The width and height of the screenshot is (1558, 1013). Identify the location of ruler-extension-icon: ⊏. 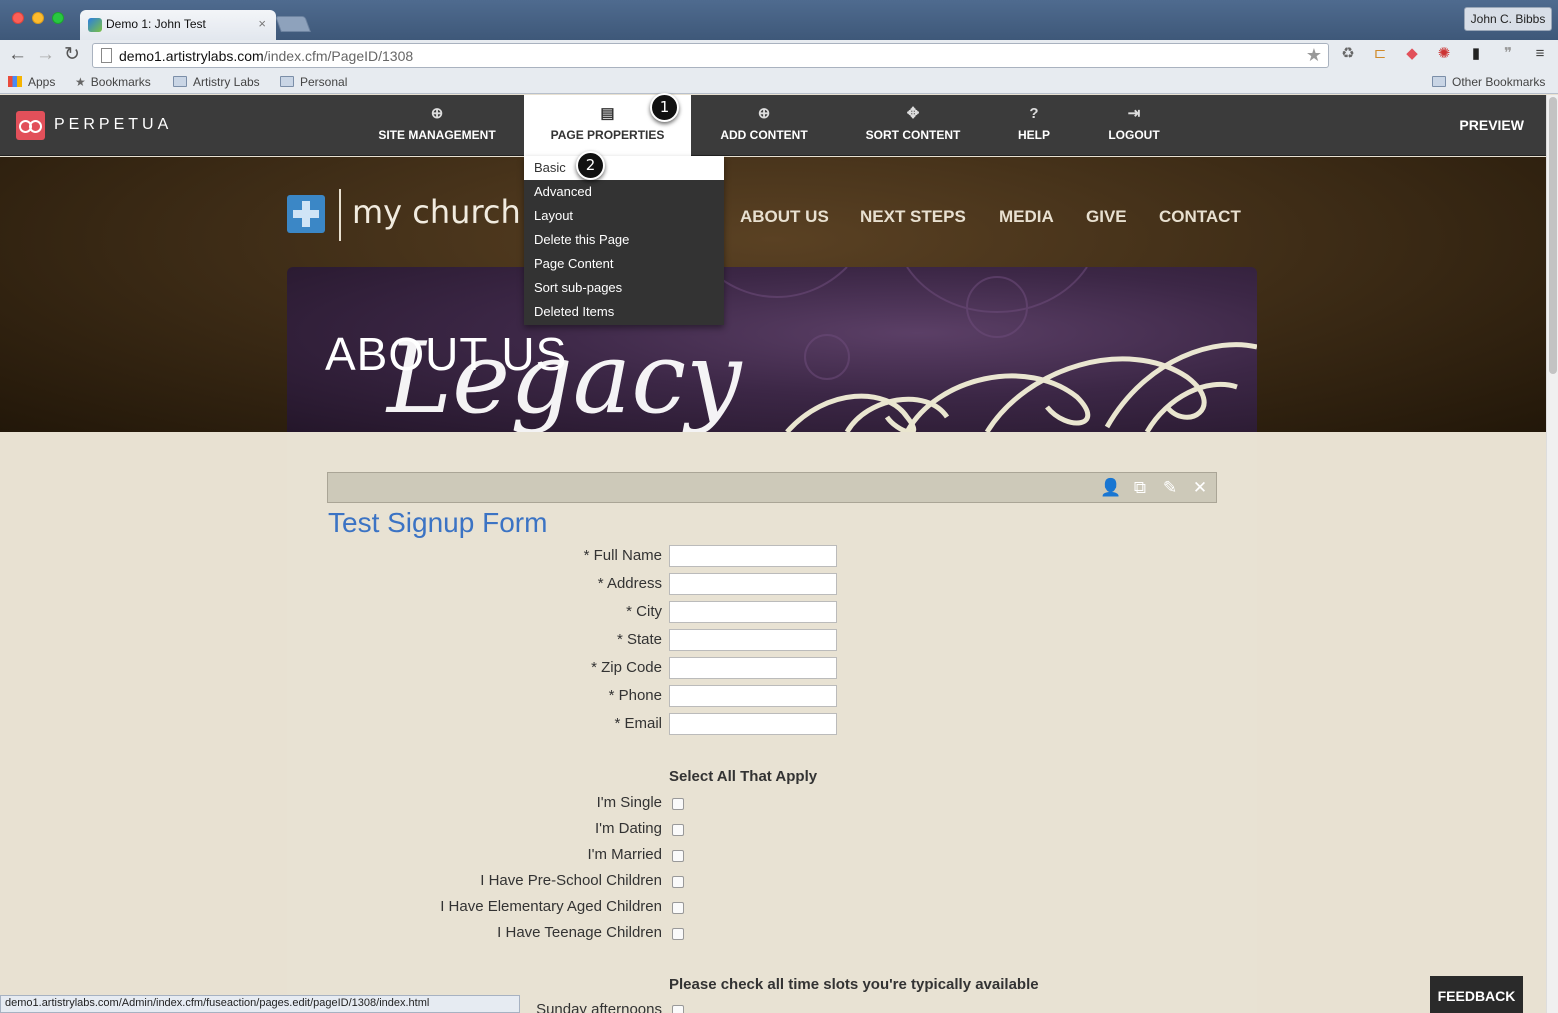
(1380, 54).